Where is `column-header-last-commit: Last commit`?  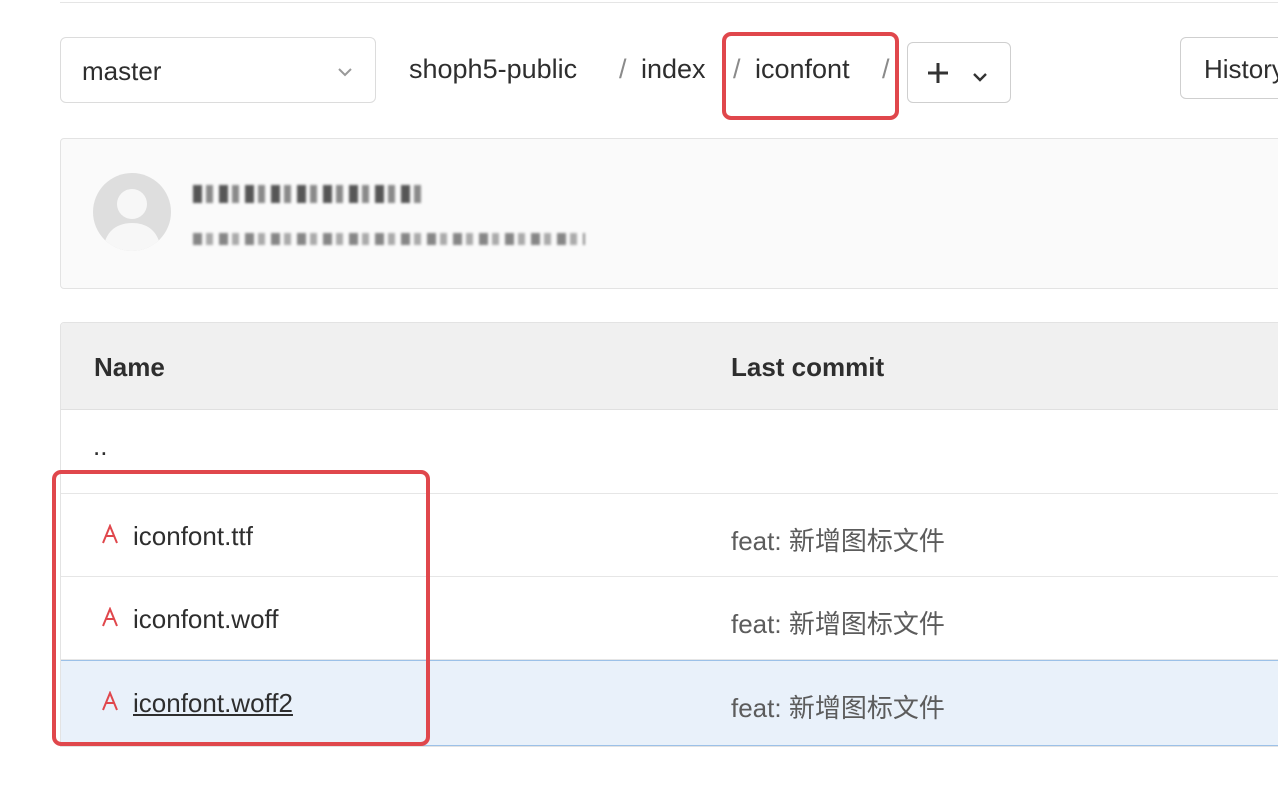 column-header-last-commit: Last commit is located at coordinates (808, 367).